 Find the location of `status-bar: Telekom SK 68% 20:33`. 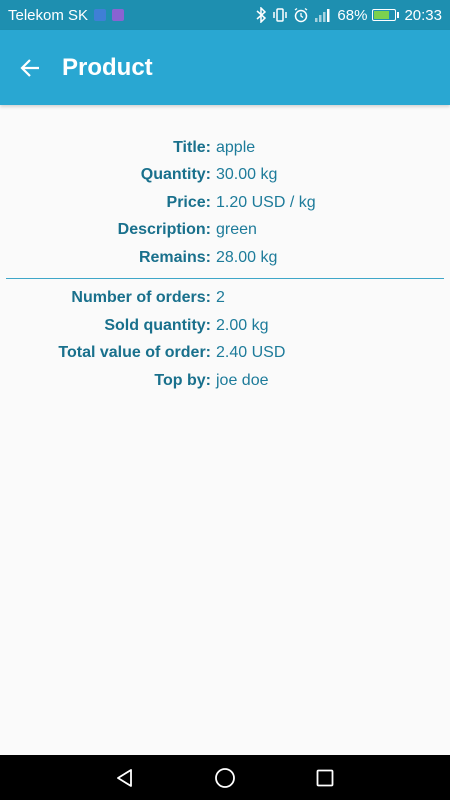

status-bar: Telekom SK 68% 20:33 is located at coordinates (225, 15).